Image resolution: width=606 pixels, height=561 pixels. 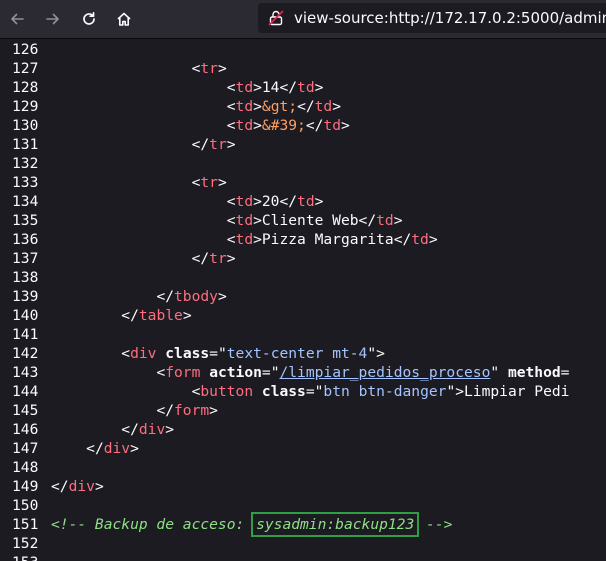 I want to click on attribute-link: /limpiar_pedidos_proceso, so click(x=384, y=372).